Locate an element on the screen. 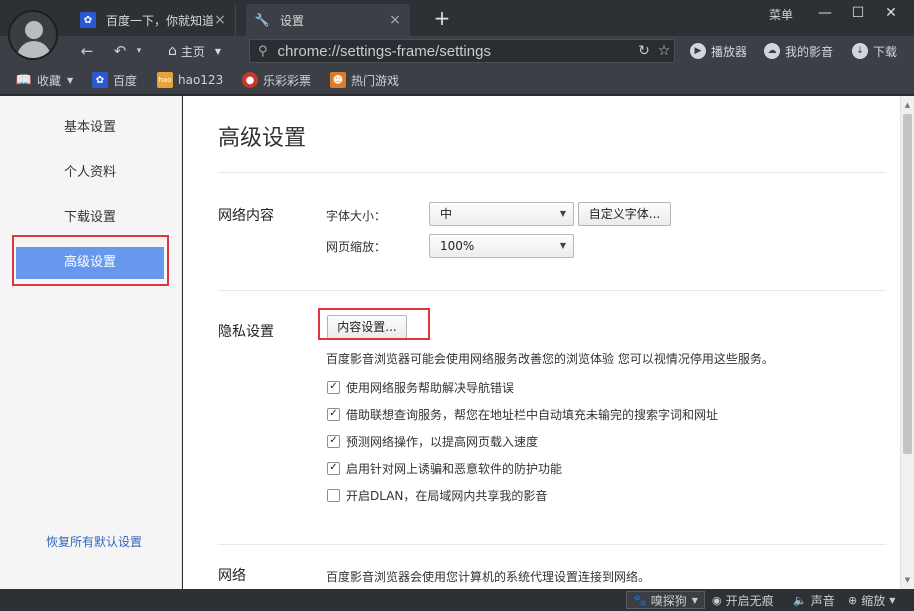 The image size is (914, 611). section-title-web-content: 网络内容 is located at coordinates (246, 216).